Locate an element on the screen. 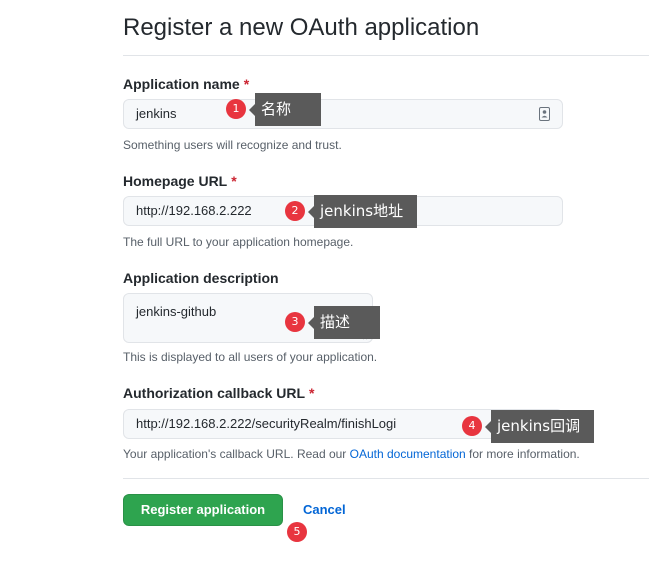 The width and height of the screenshot is (649, 564). description-label: Application description is located at coordinates (201, 278).